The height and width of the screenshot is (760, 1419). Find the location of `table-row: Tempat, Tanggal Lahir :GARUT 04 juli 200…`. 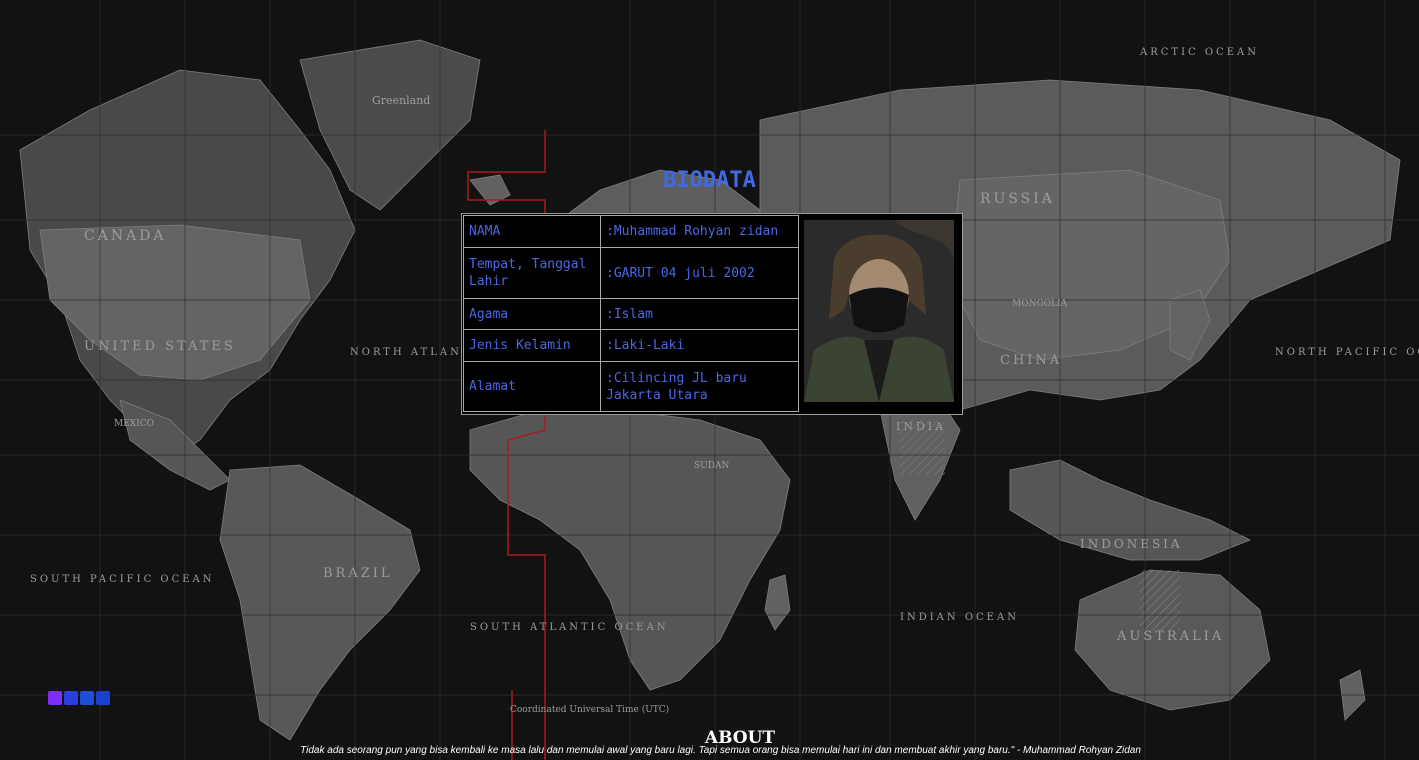

table-row: Tempat, Tanggal Lahir :GARUT 04 juli 200… is located at coordinates (631, 273).